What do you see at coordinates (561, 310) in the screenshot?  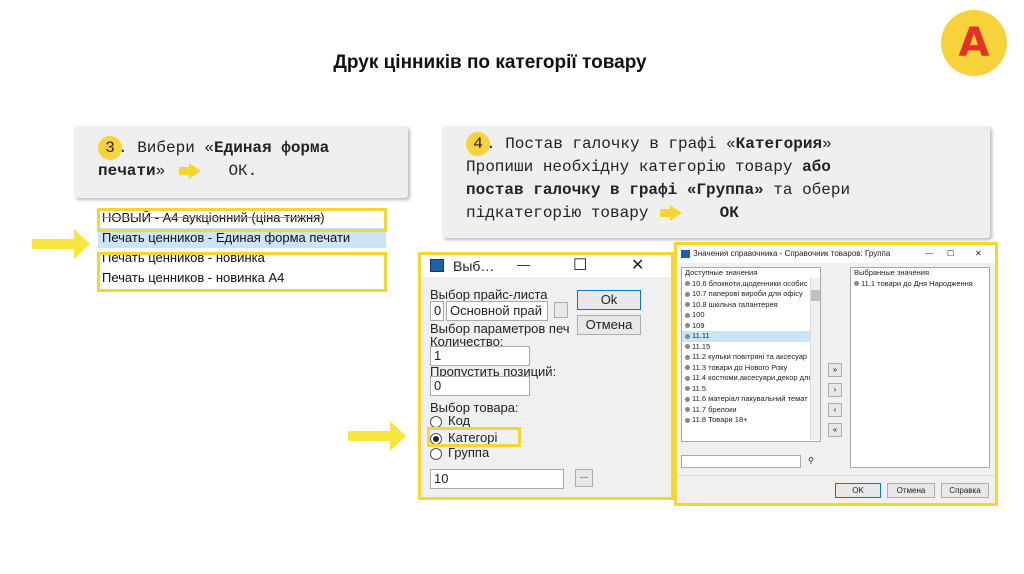 I see `price-list-browse-button` at bounding box center [561, 310].